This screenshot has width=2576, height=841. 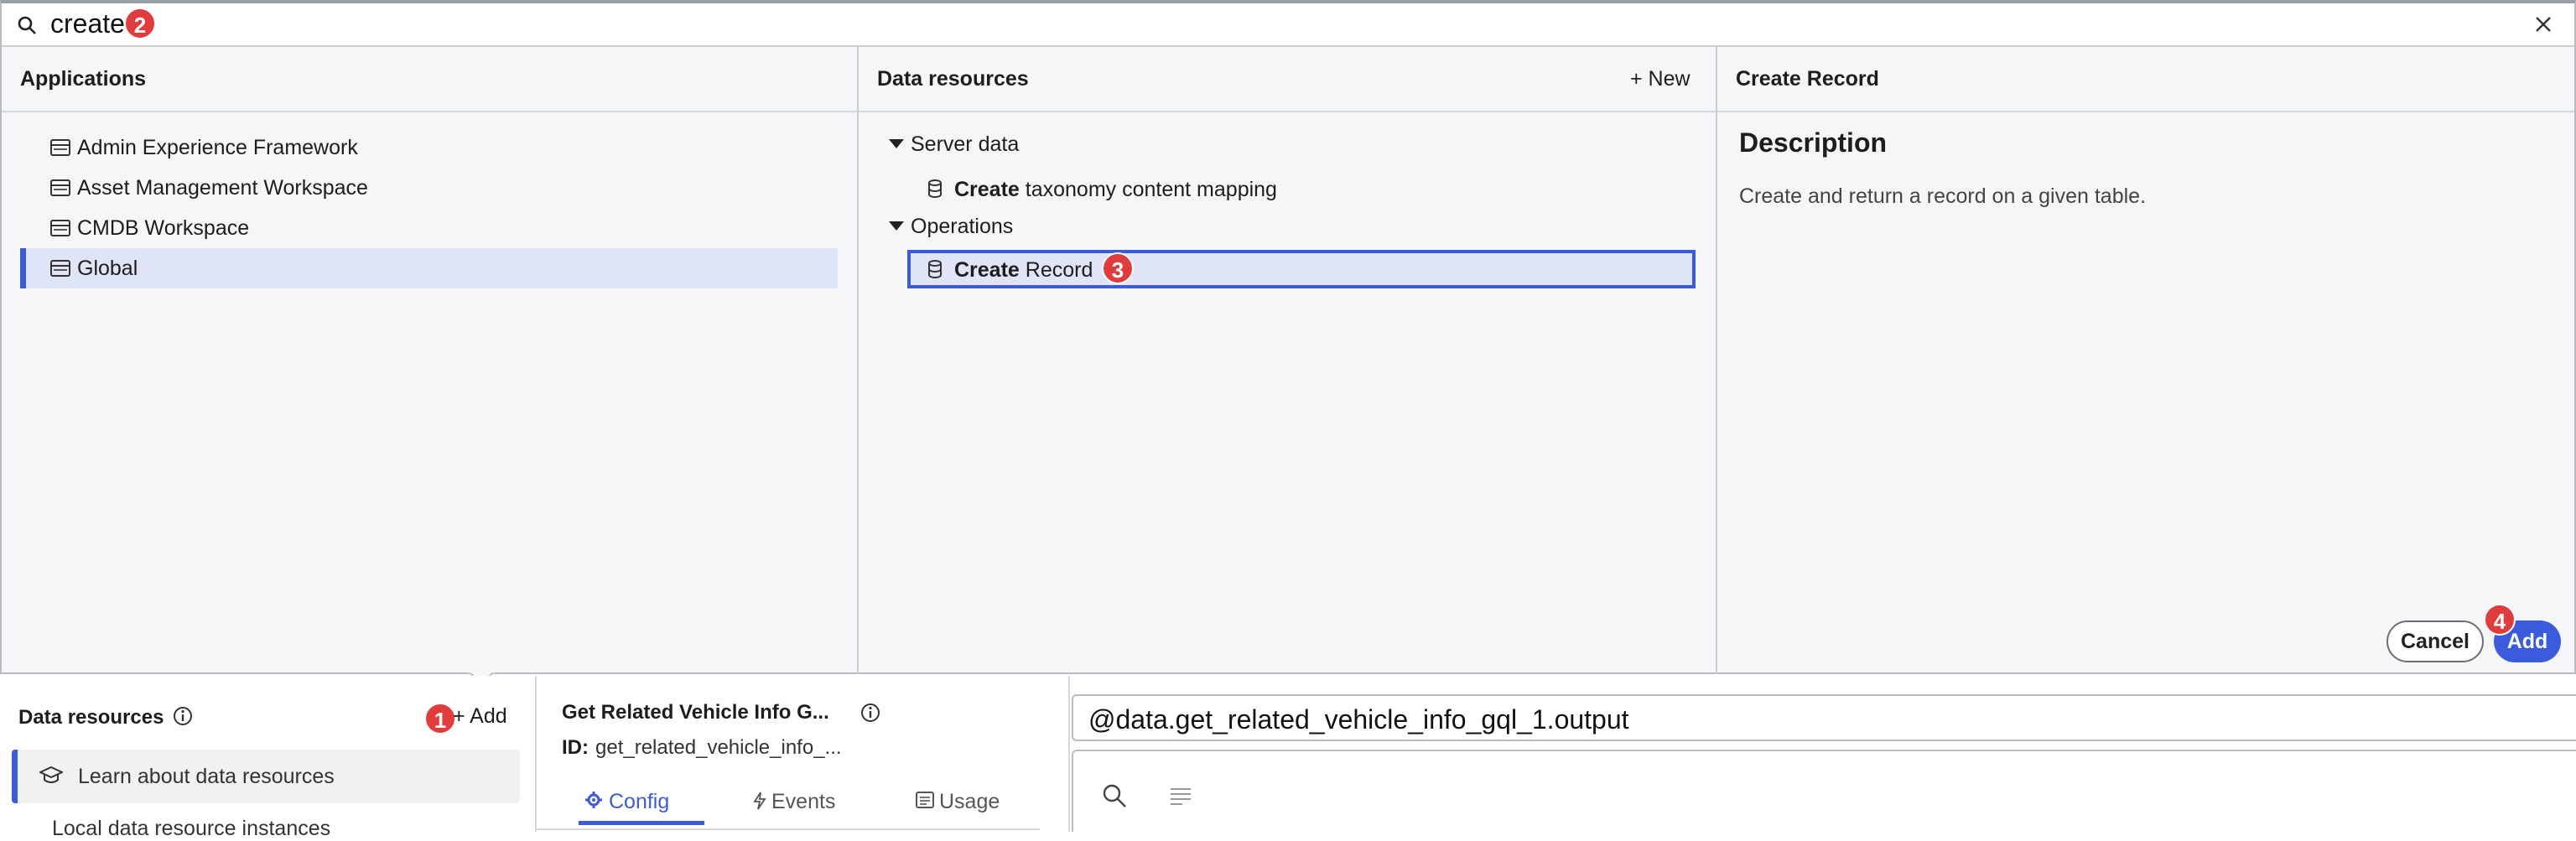 I want to click on step-badge-2: 2, so click(x=140, y=23).